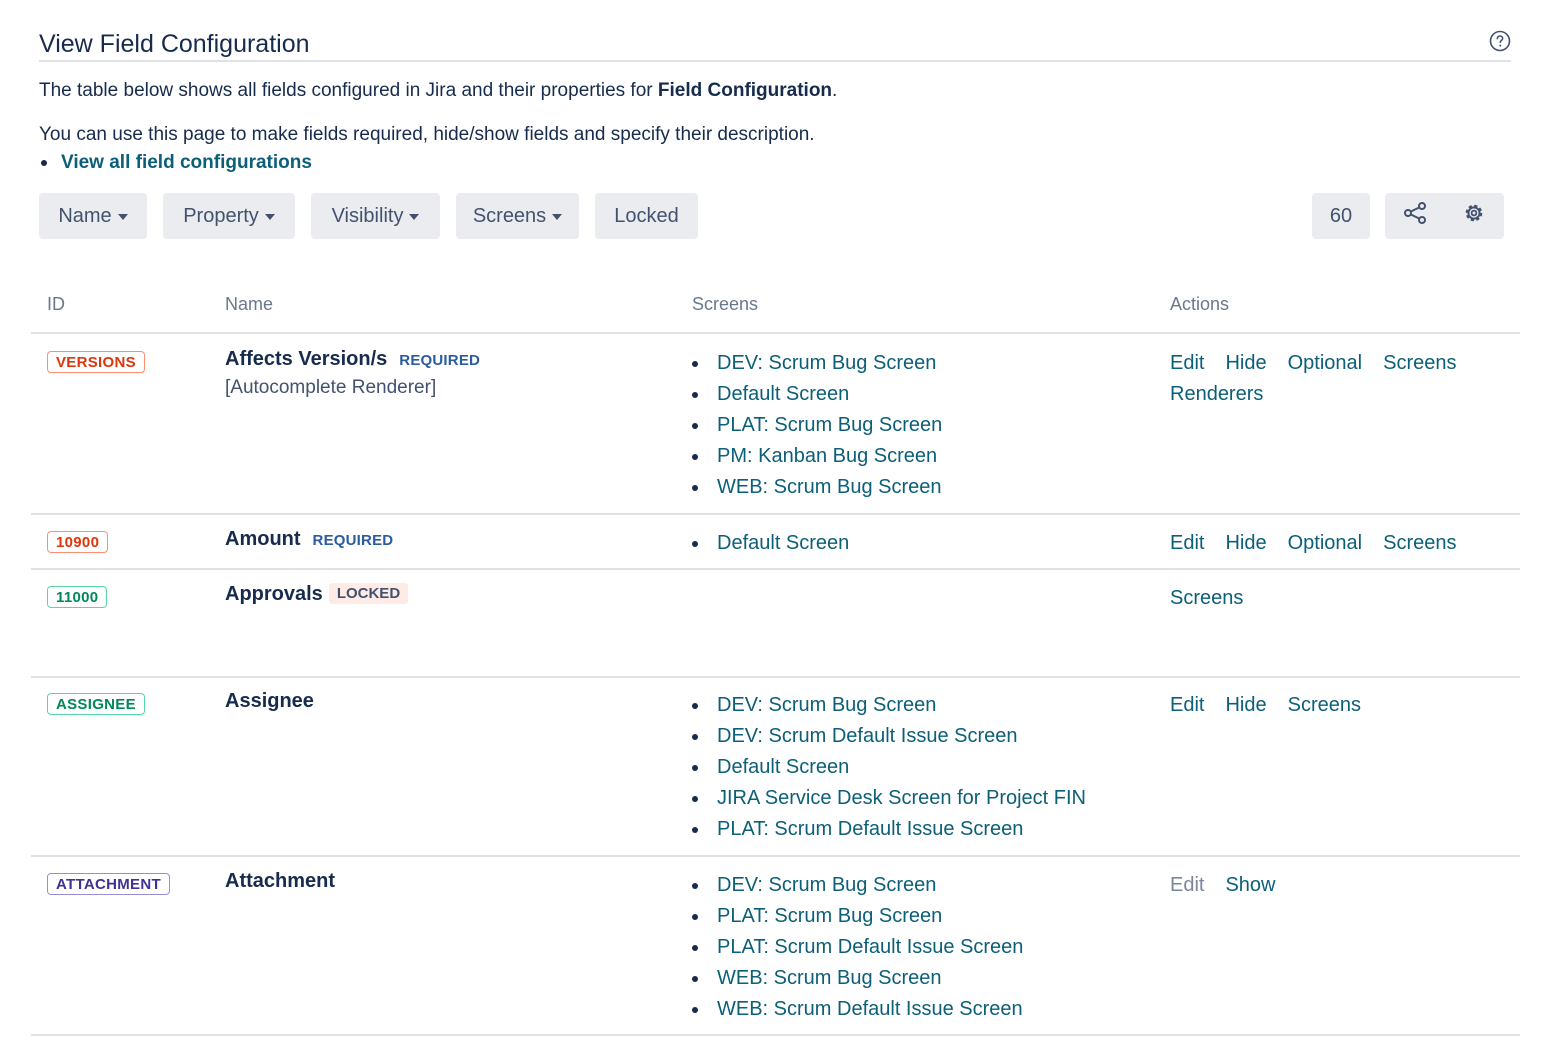 The height and width of the screenshot is (1037, 1551). Describe the element at coordinates (1342, 598) in the screenshot. I see `actions-cell: Screens` at that location.